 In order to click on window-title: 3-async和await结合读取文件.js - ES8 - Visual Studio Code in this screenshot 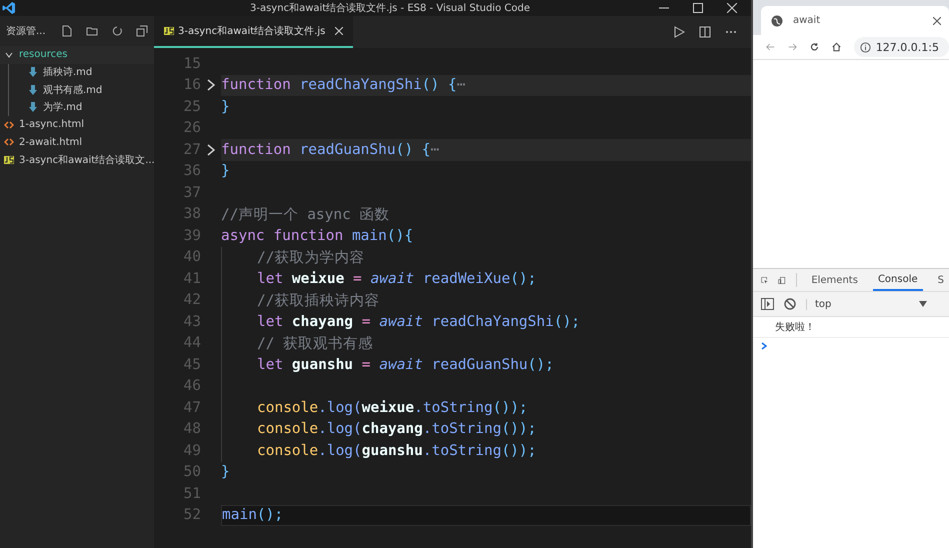, I will do `click(390, 8)`.